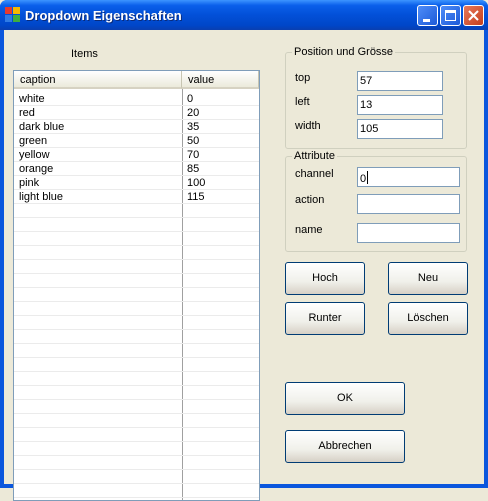  What do you see at coordinates (310, 200) in the screenshot?
I see `action-label: action` at bounding box center [310, 200].